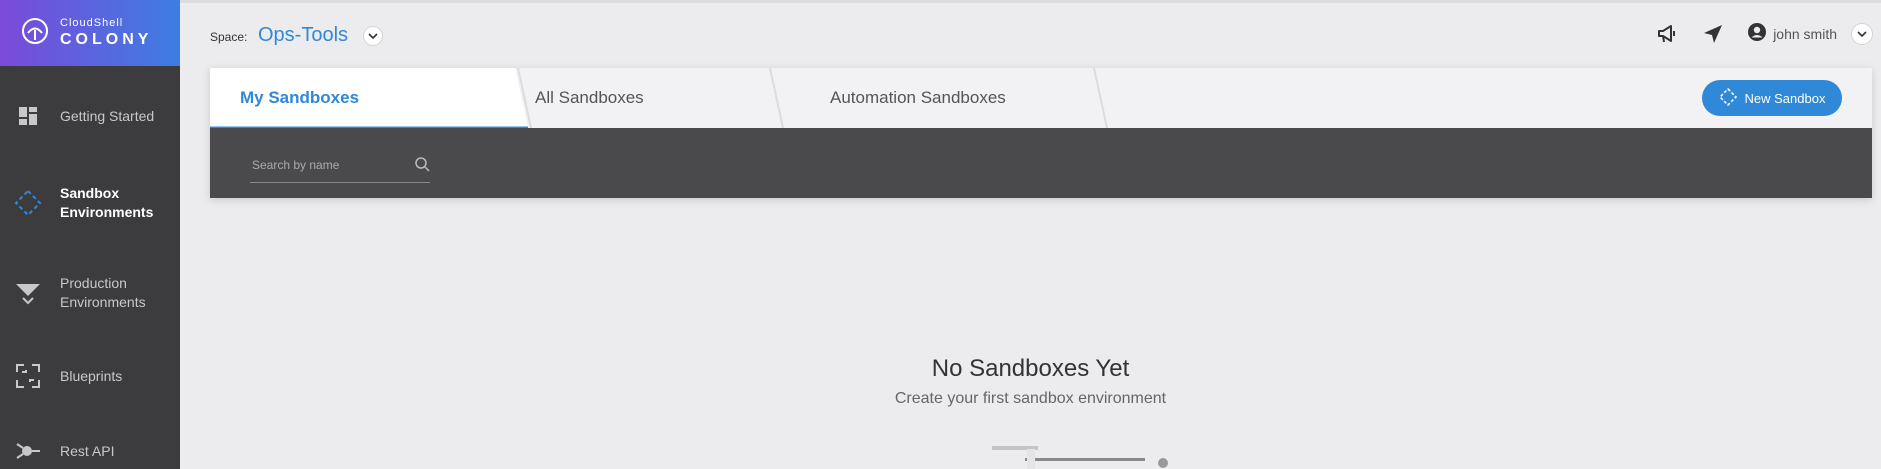 The height and width of the screenshot is (469, 1881). What do you see at coordinates (918, 98) in the screenshot?
I see `tab-automation-sandboxes: Automation Sandboxes` at bounding box center [918, 98].